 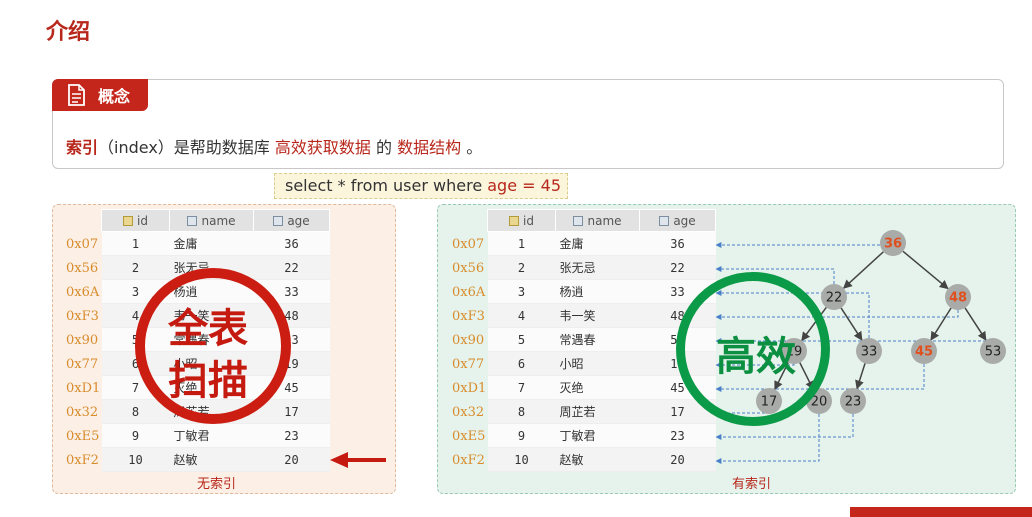 I want to click on tree-node-label: 33, so click(x=869, y=352).